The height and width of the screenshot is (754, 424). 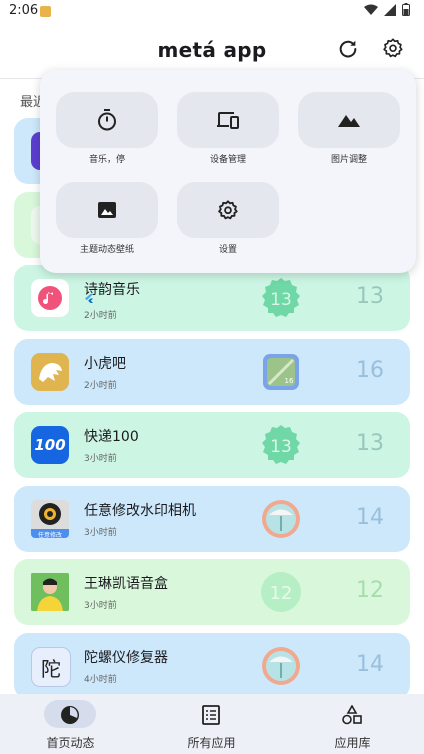 What do you see at coordinates (49, 535) in the screenshot?
I see `camera-icon-caption: 任意修改` at bounding box center [49, 535].